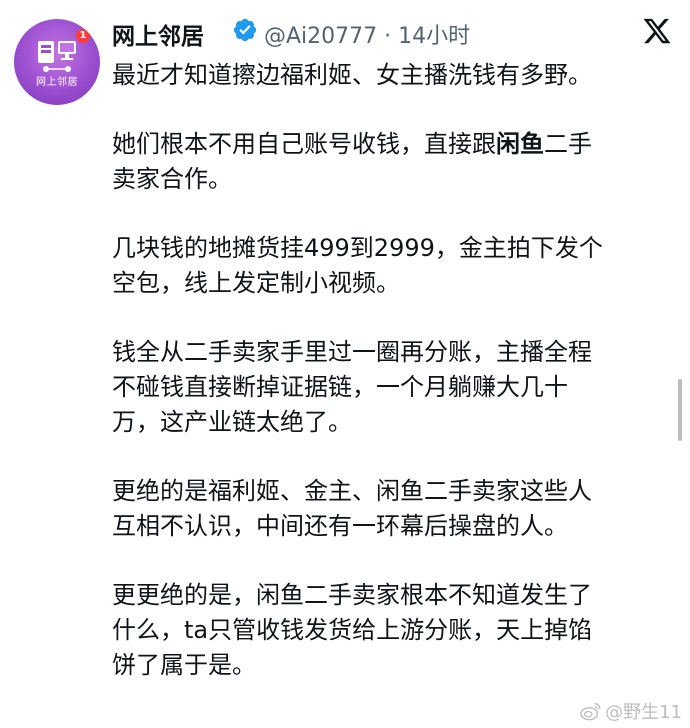 The image size is (690, 728). I want to click on watermark: @野生11, so click(631, 711).